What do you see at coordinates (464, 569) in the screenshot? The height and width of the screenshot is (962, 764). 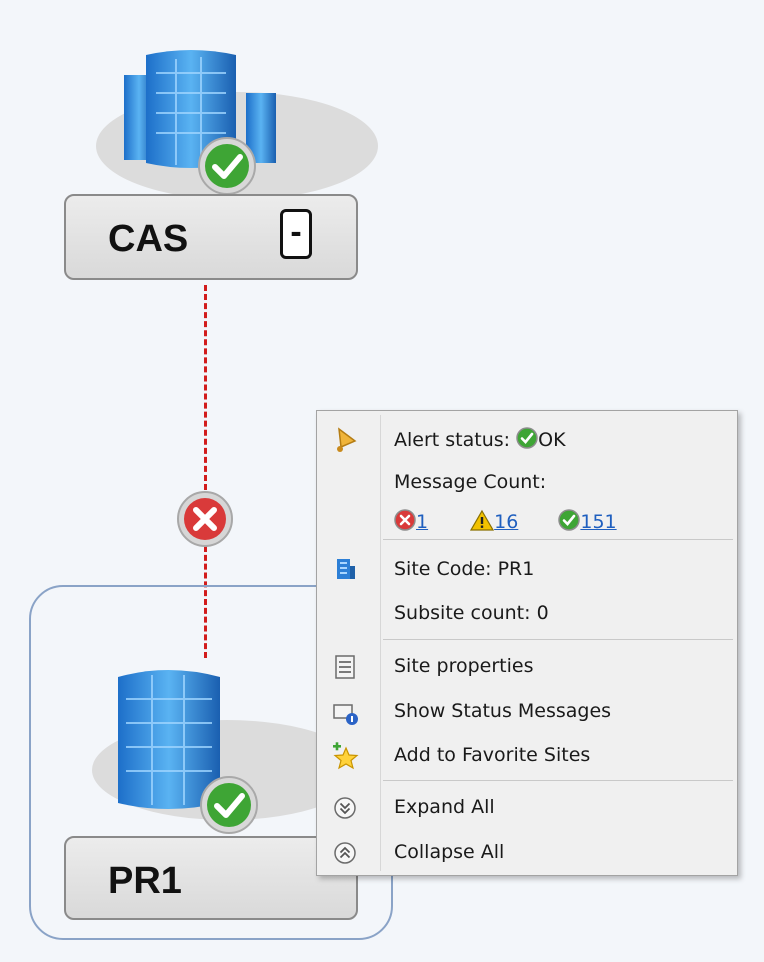 I see `site-code-text: Site Code: PR1` at bounding box center [464, 569].